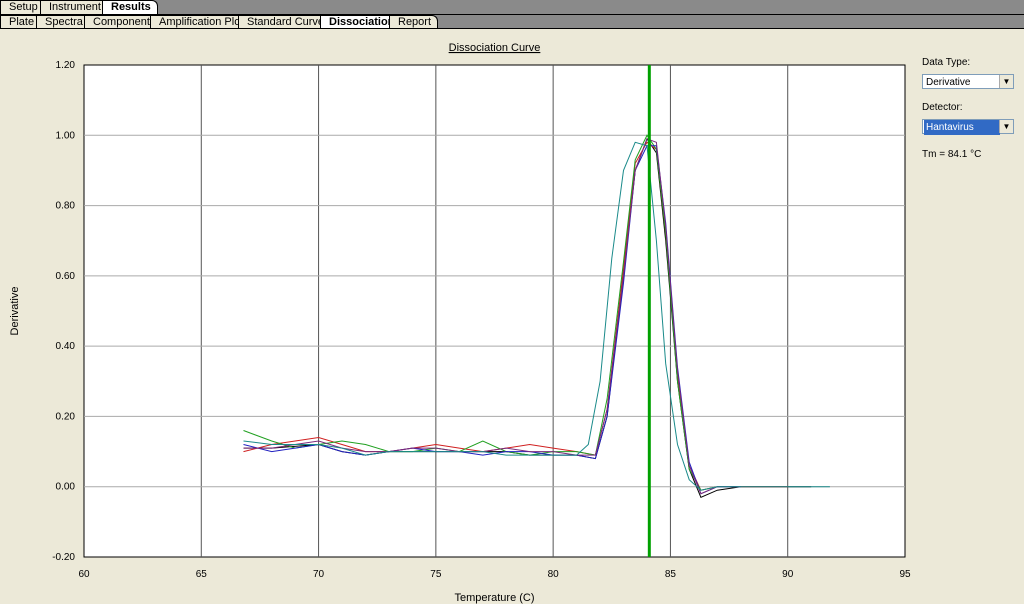 This screenshot has width=1024, height=604. I want to click on tab-standard-curve: Standard Curve, so click(285, 22).